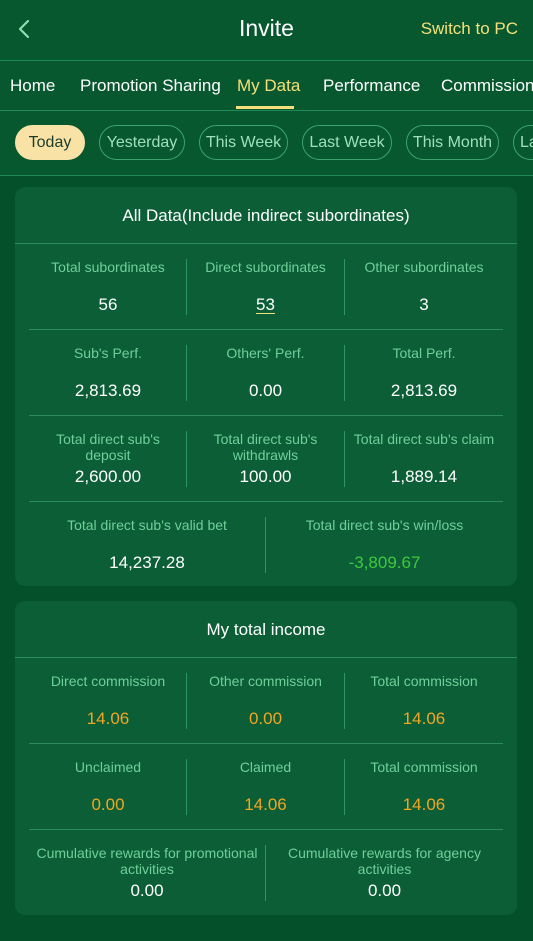 This screenshot has width=533, height=941. What do you see at coordinates (384, 562) in the screenshot?
I see `direct-winloss-value: -3,809.67` at bounding box center [384, 562].